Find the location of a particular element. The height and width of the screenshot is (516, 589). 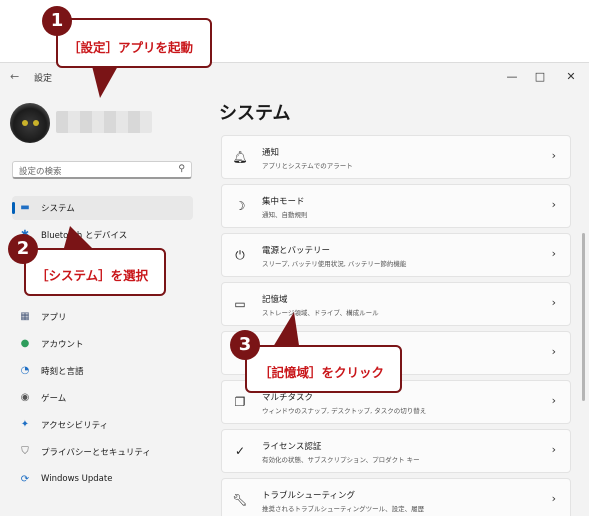

callout-1-pointer is located at coordinates (105, 82).